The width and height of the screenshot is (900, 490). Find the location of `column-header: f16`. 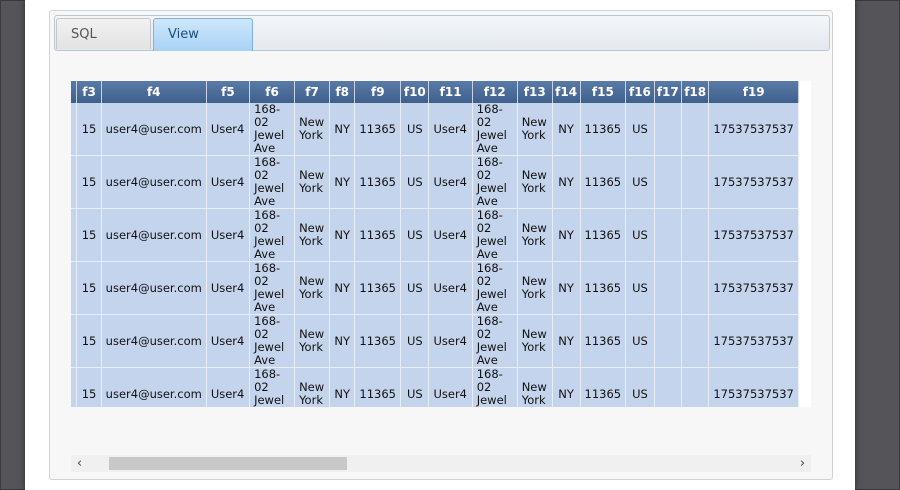

column-header: f16 is located at coordinates (640, 92).